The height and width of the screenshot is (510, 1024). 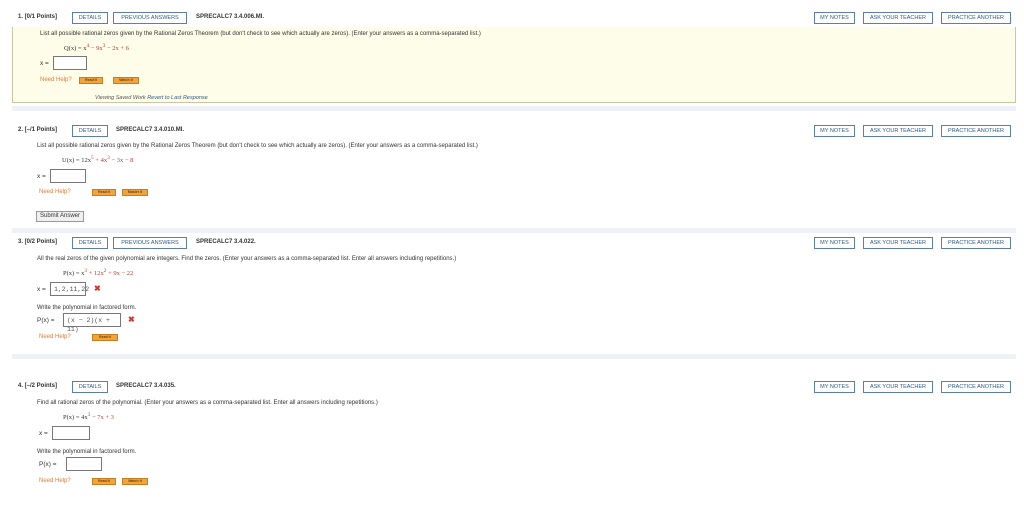 What do you see at coordinates (226, 242) in the screenshot?
I see `question-code: SPRECALC7 3.4.022.` at bounding box center [226, 242].